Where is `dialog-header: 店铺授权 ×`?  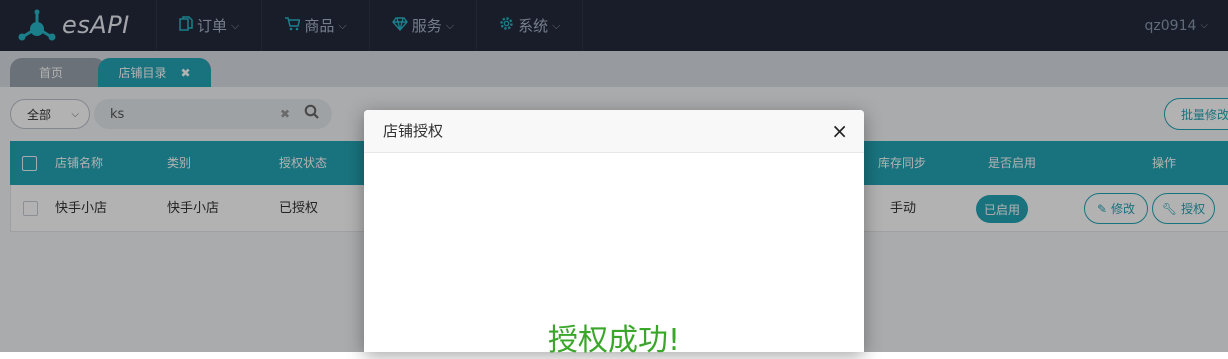 dialog-header: 店铺授权 × is located at coordinates (614, 131).